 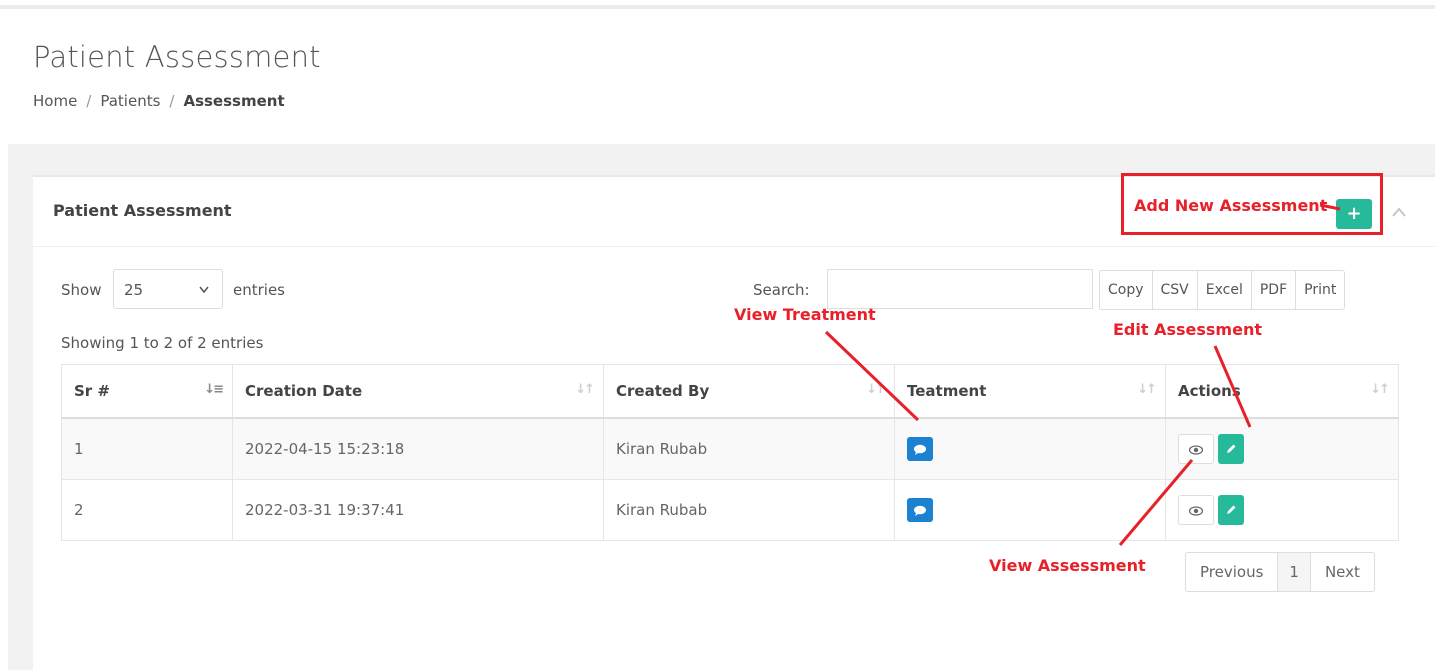 What do you see at coordinates (1330, 207) in the screenshot?
I see `arrow-add-new` at bounding box center [1330, 207].